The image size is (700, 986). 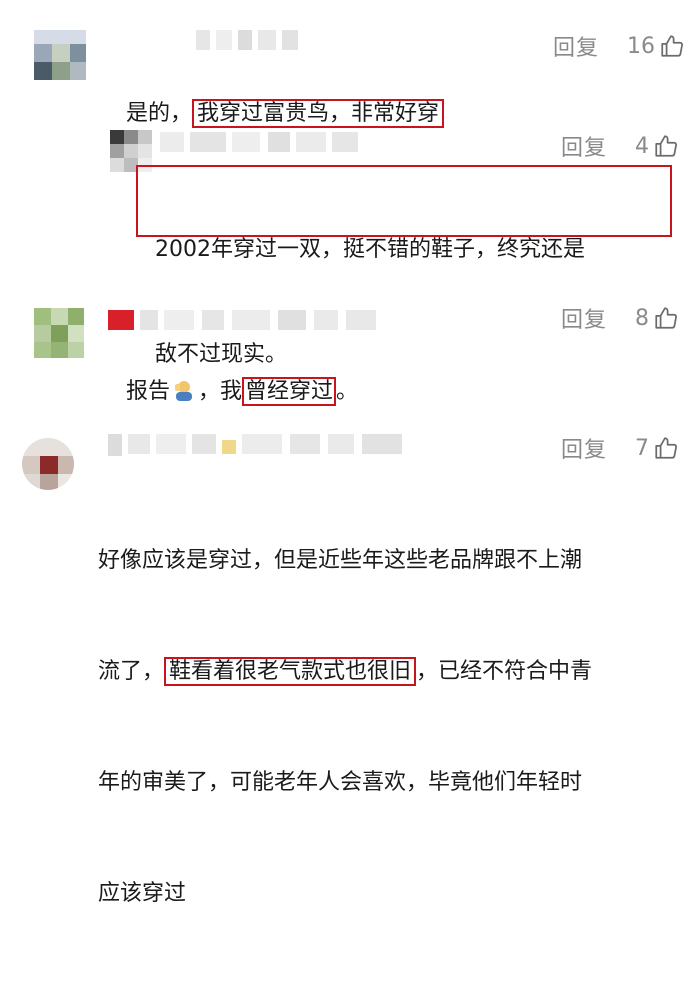 I want to click on comment-actions: 回复 7, so click(x=620, y=448).